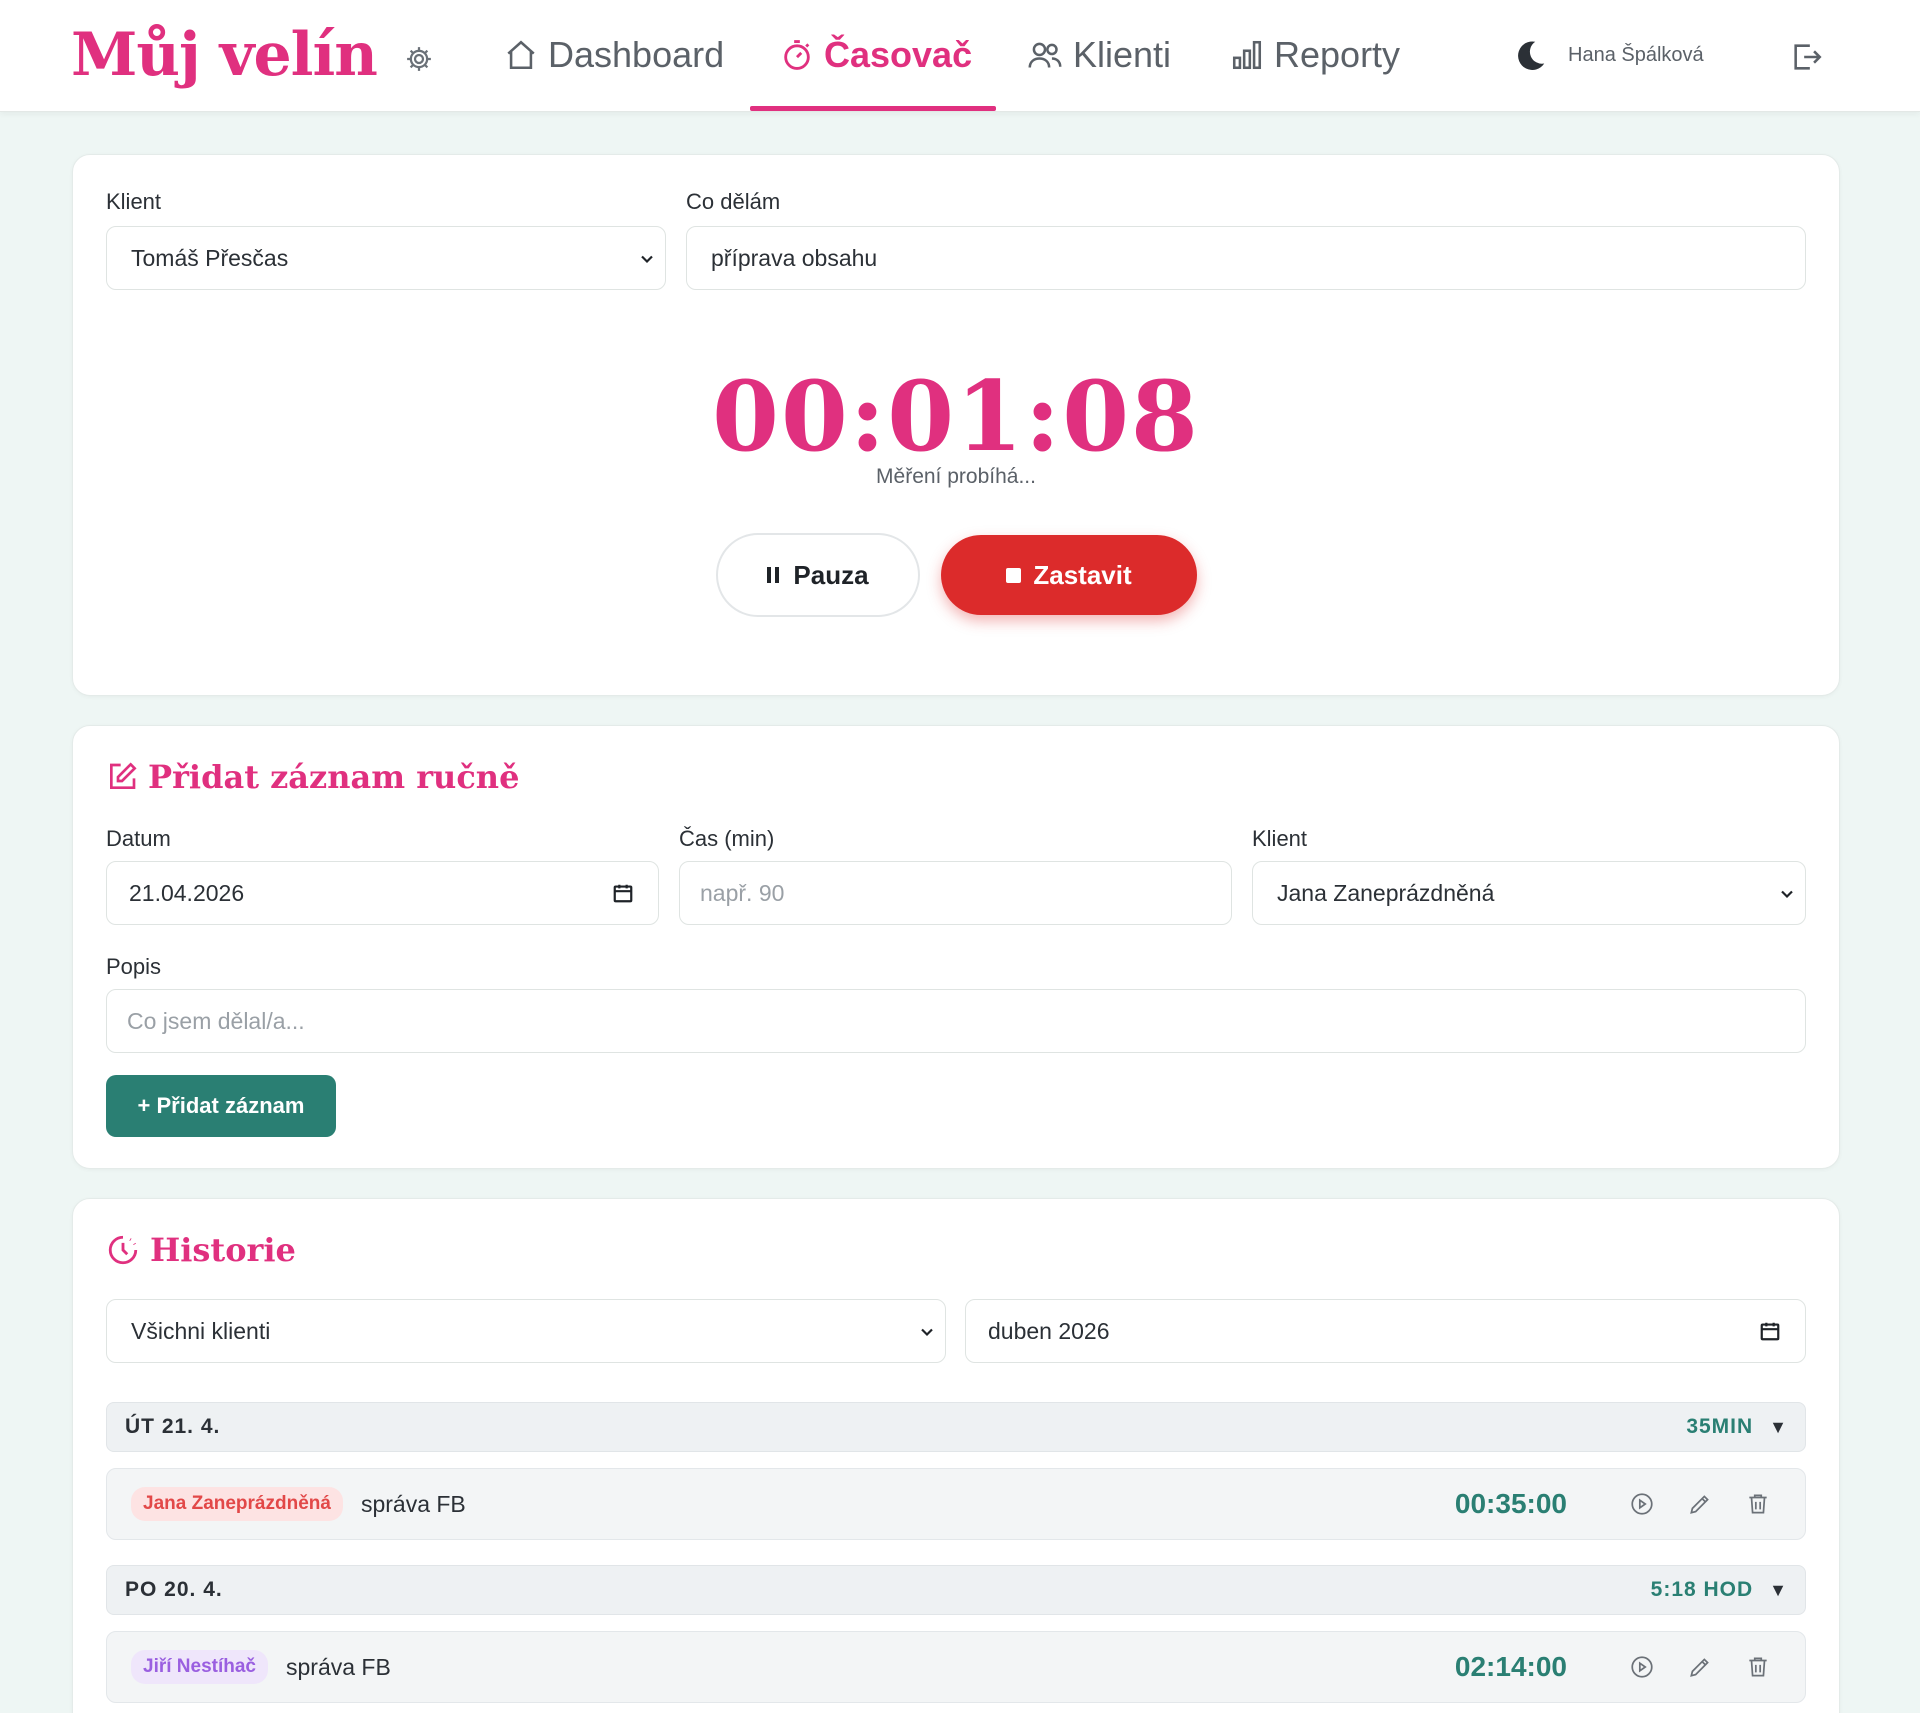  What do you see at coordinates (956, 1667) in the screenshot?
I see `history-entry: Jiří Nestíhač správa FB 02:14:00` at bounding box center [956, 1667].